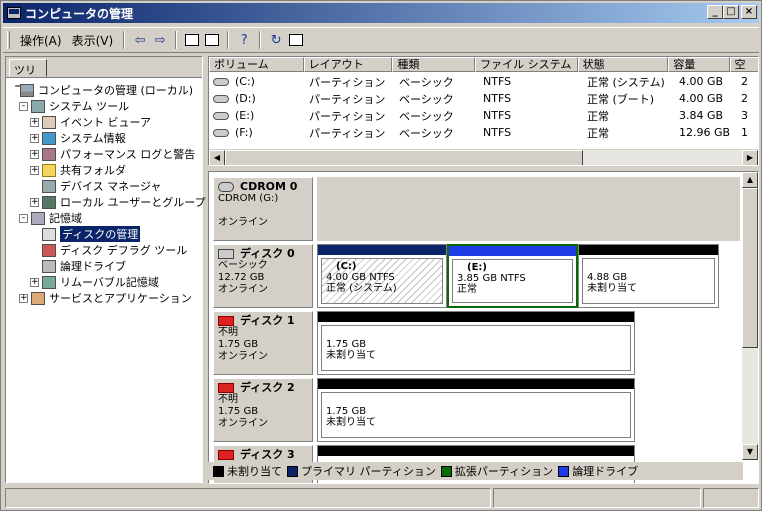 The image size is (762, 511). I want to click on disk-name: ディスク 3, so click(267, 454).